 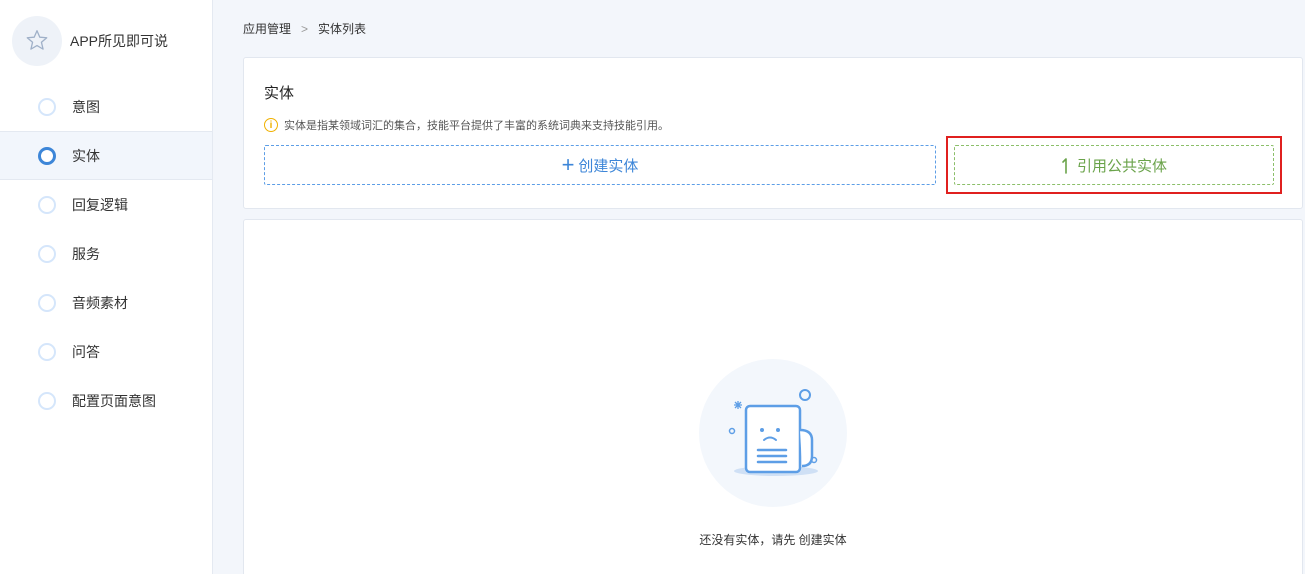 I want to click on sidebar-item-label: 音频素材, so click(x=100, y=302).